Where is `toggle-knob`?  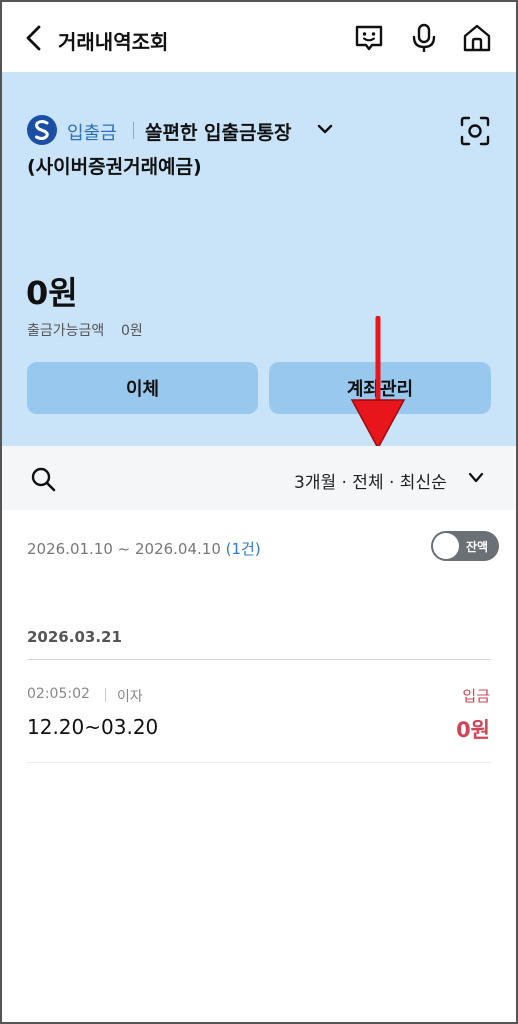
toggle-knob is located at coordinates (446, 546).